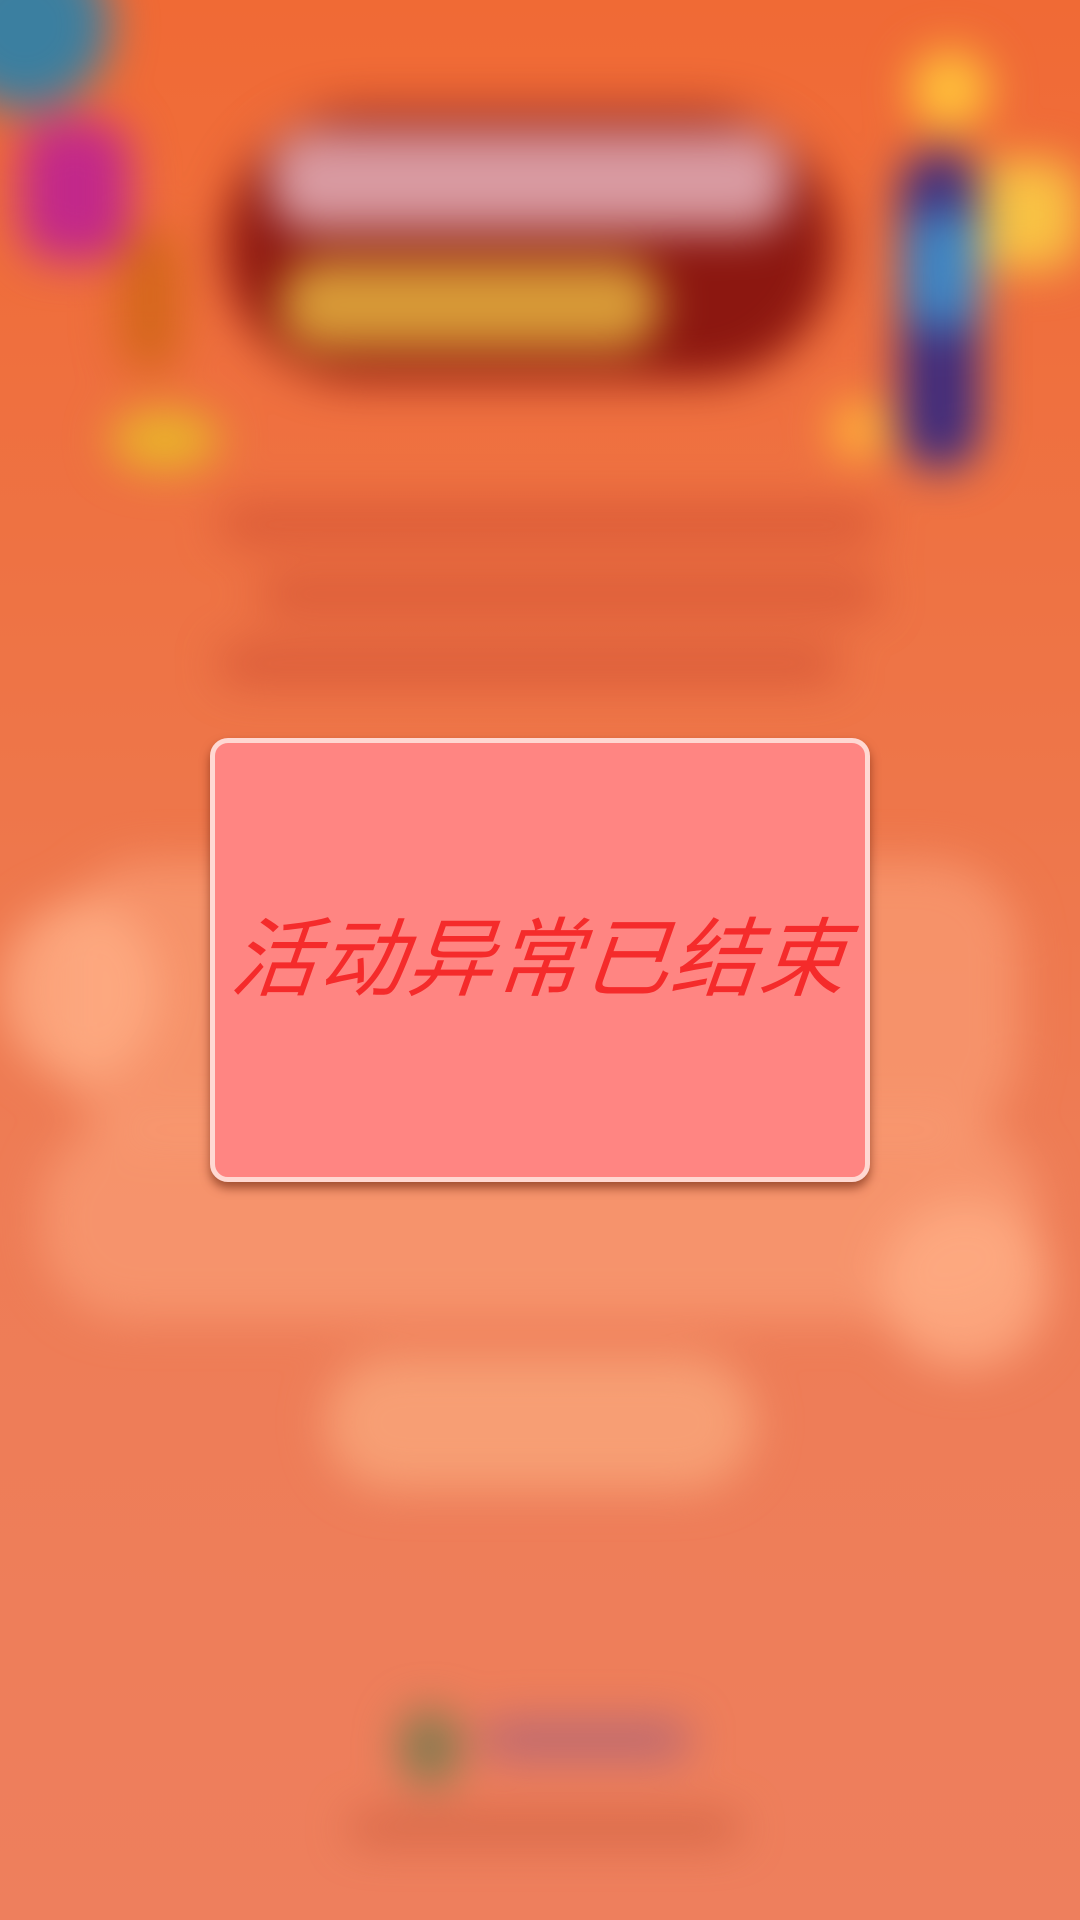  I want to click on footer-logo, so click(430, 1747).